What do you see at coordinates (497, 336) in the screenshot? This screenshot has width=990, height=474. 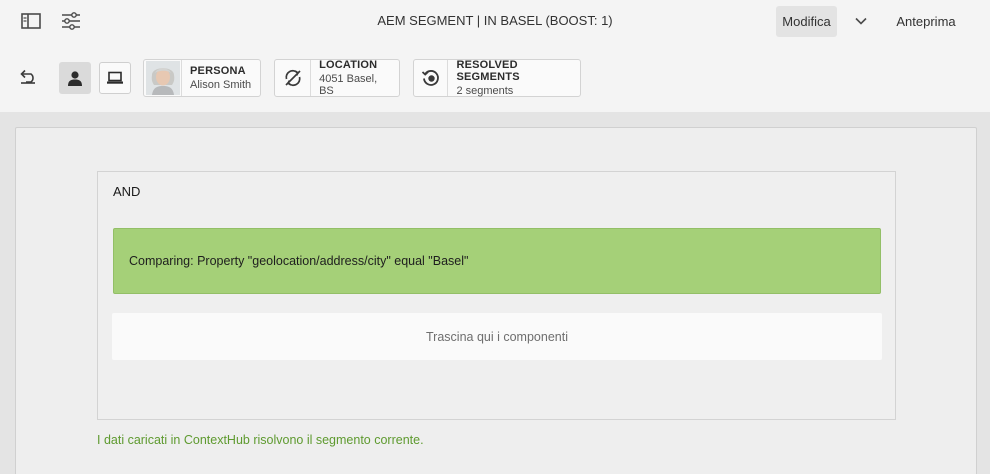 I see `drop-zone: Trascina qui i componenti` at bounding box center [497, 336].